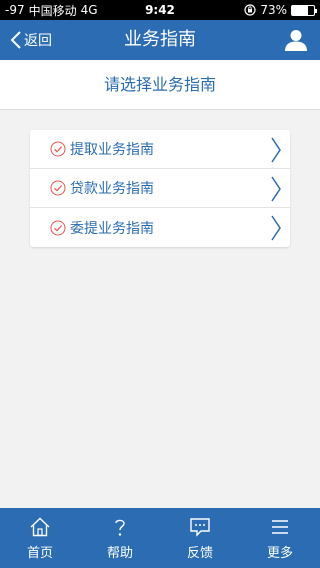  I want to click on guide-item-entrusted-withdrawal: 委提业务指南, so click(160, 227).